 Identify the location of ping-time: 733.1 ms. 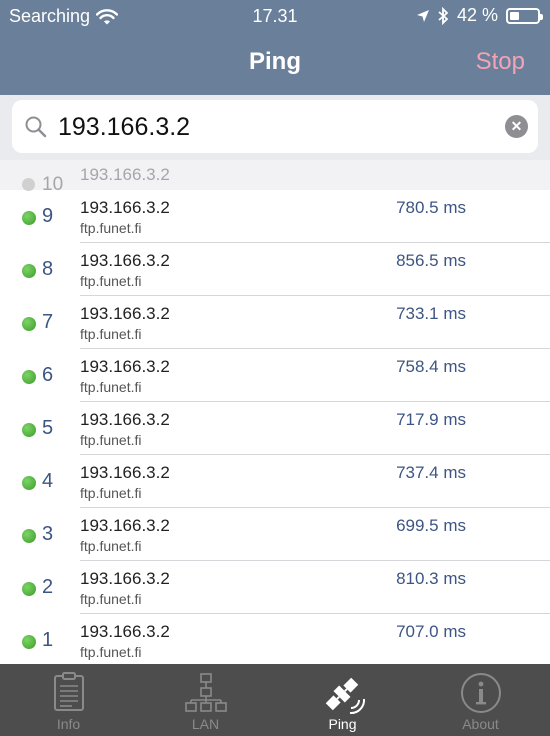
(431, 313).